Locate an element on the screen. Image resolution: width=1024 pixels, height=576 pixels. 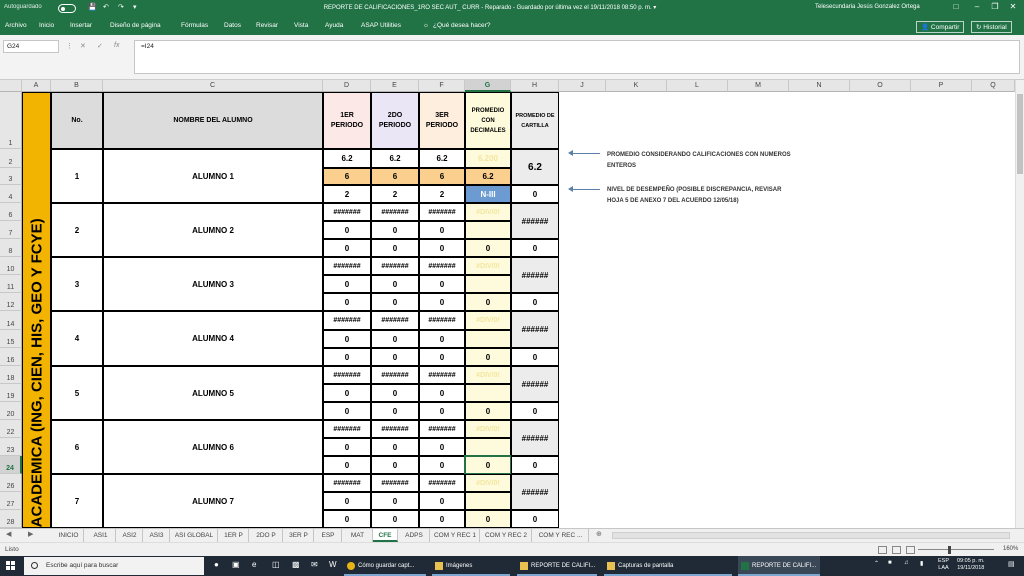
column-header-h: H is located at coordinates (535, 86).